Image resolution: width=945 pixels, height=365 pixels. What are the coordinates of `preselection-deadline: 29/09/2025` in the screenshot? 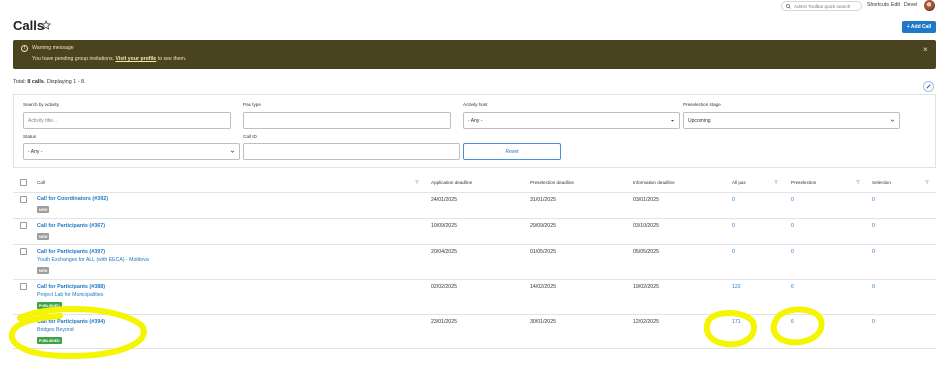 It's located at (543, 226).